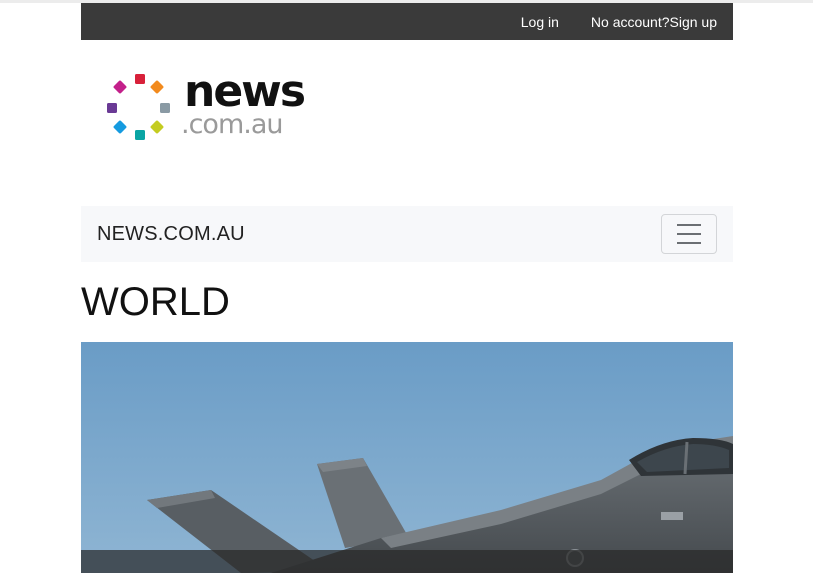  I want to click on tail-number, so click(672, 516).